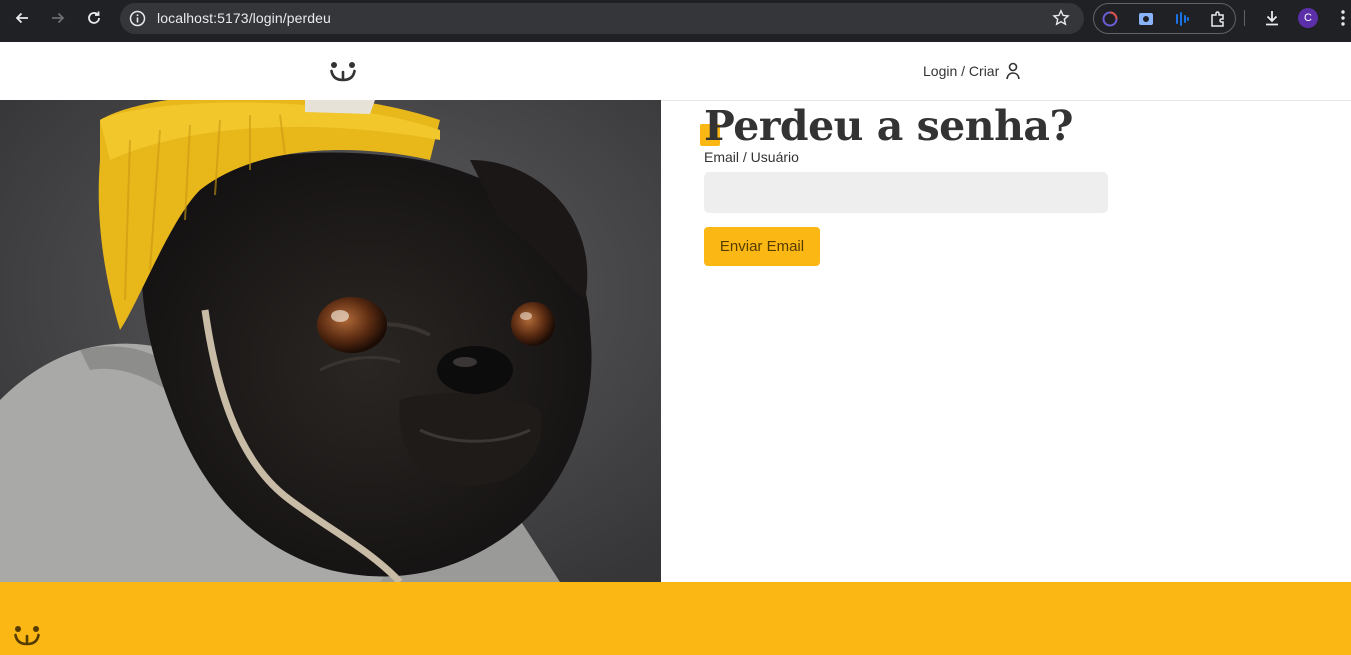  I want to click on extension-circle-icon, so click(1110, 19).